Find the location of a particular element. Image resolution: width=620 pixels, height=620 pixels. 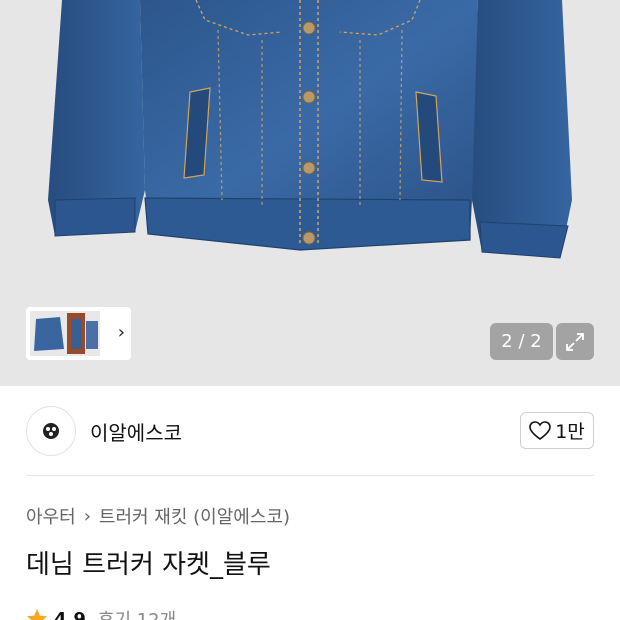

star-icon is located at coordinates (37, 614).